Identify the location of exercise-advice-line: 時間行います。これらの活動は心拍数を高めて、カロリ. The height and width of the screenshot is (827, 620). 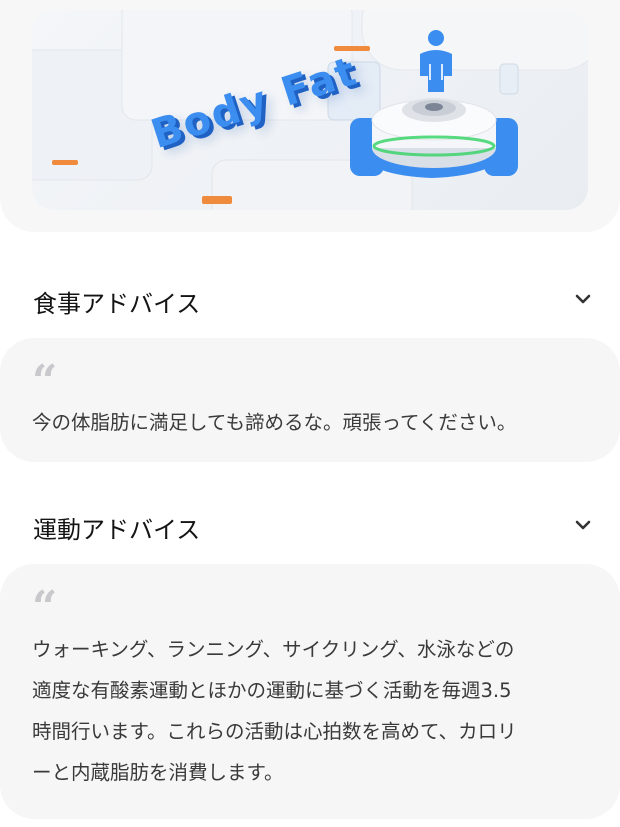
(274, 731).